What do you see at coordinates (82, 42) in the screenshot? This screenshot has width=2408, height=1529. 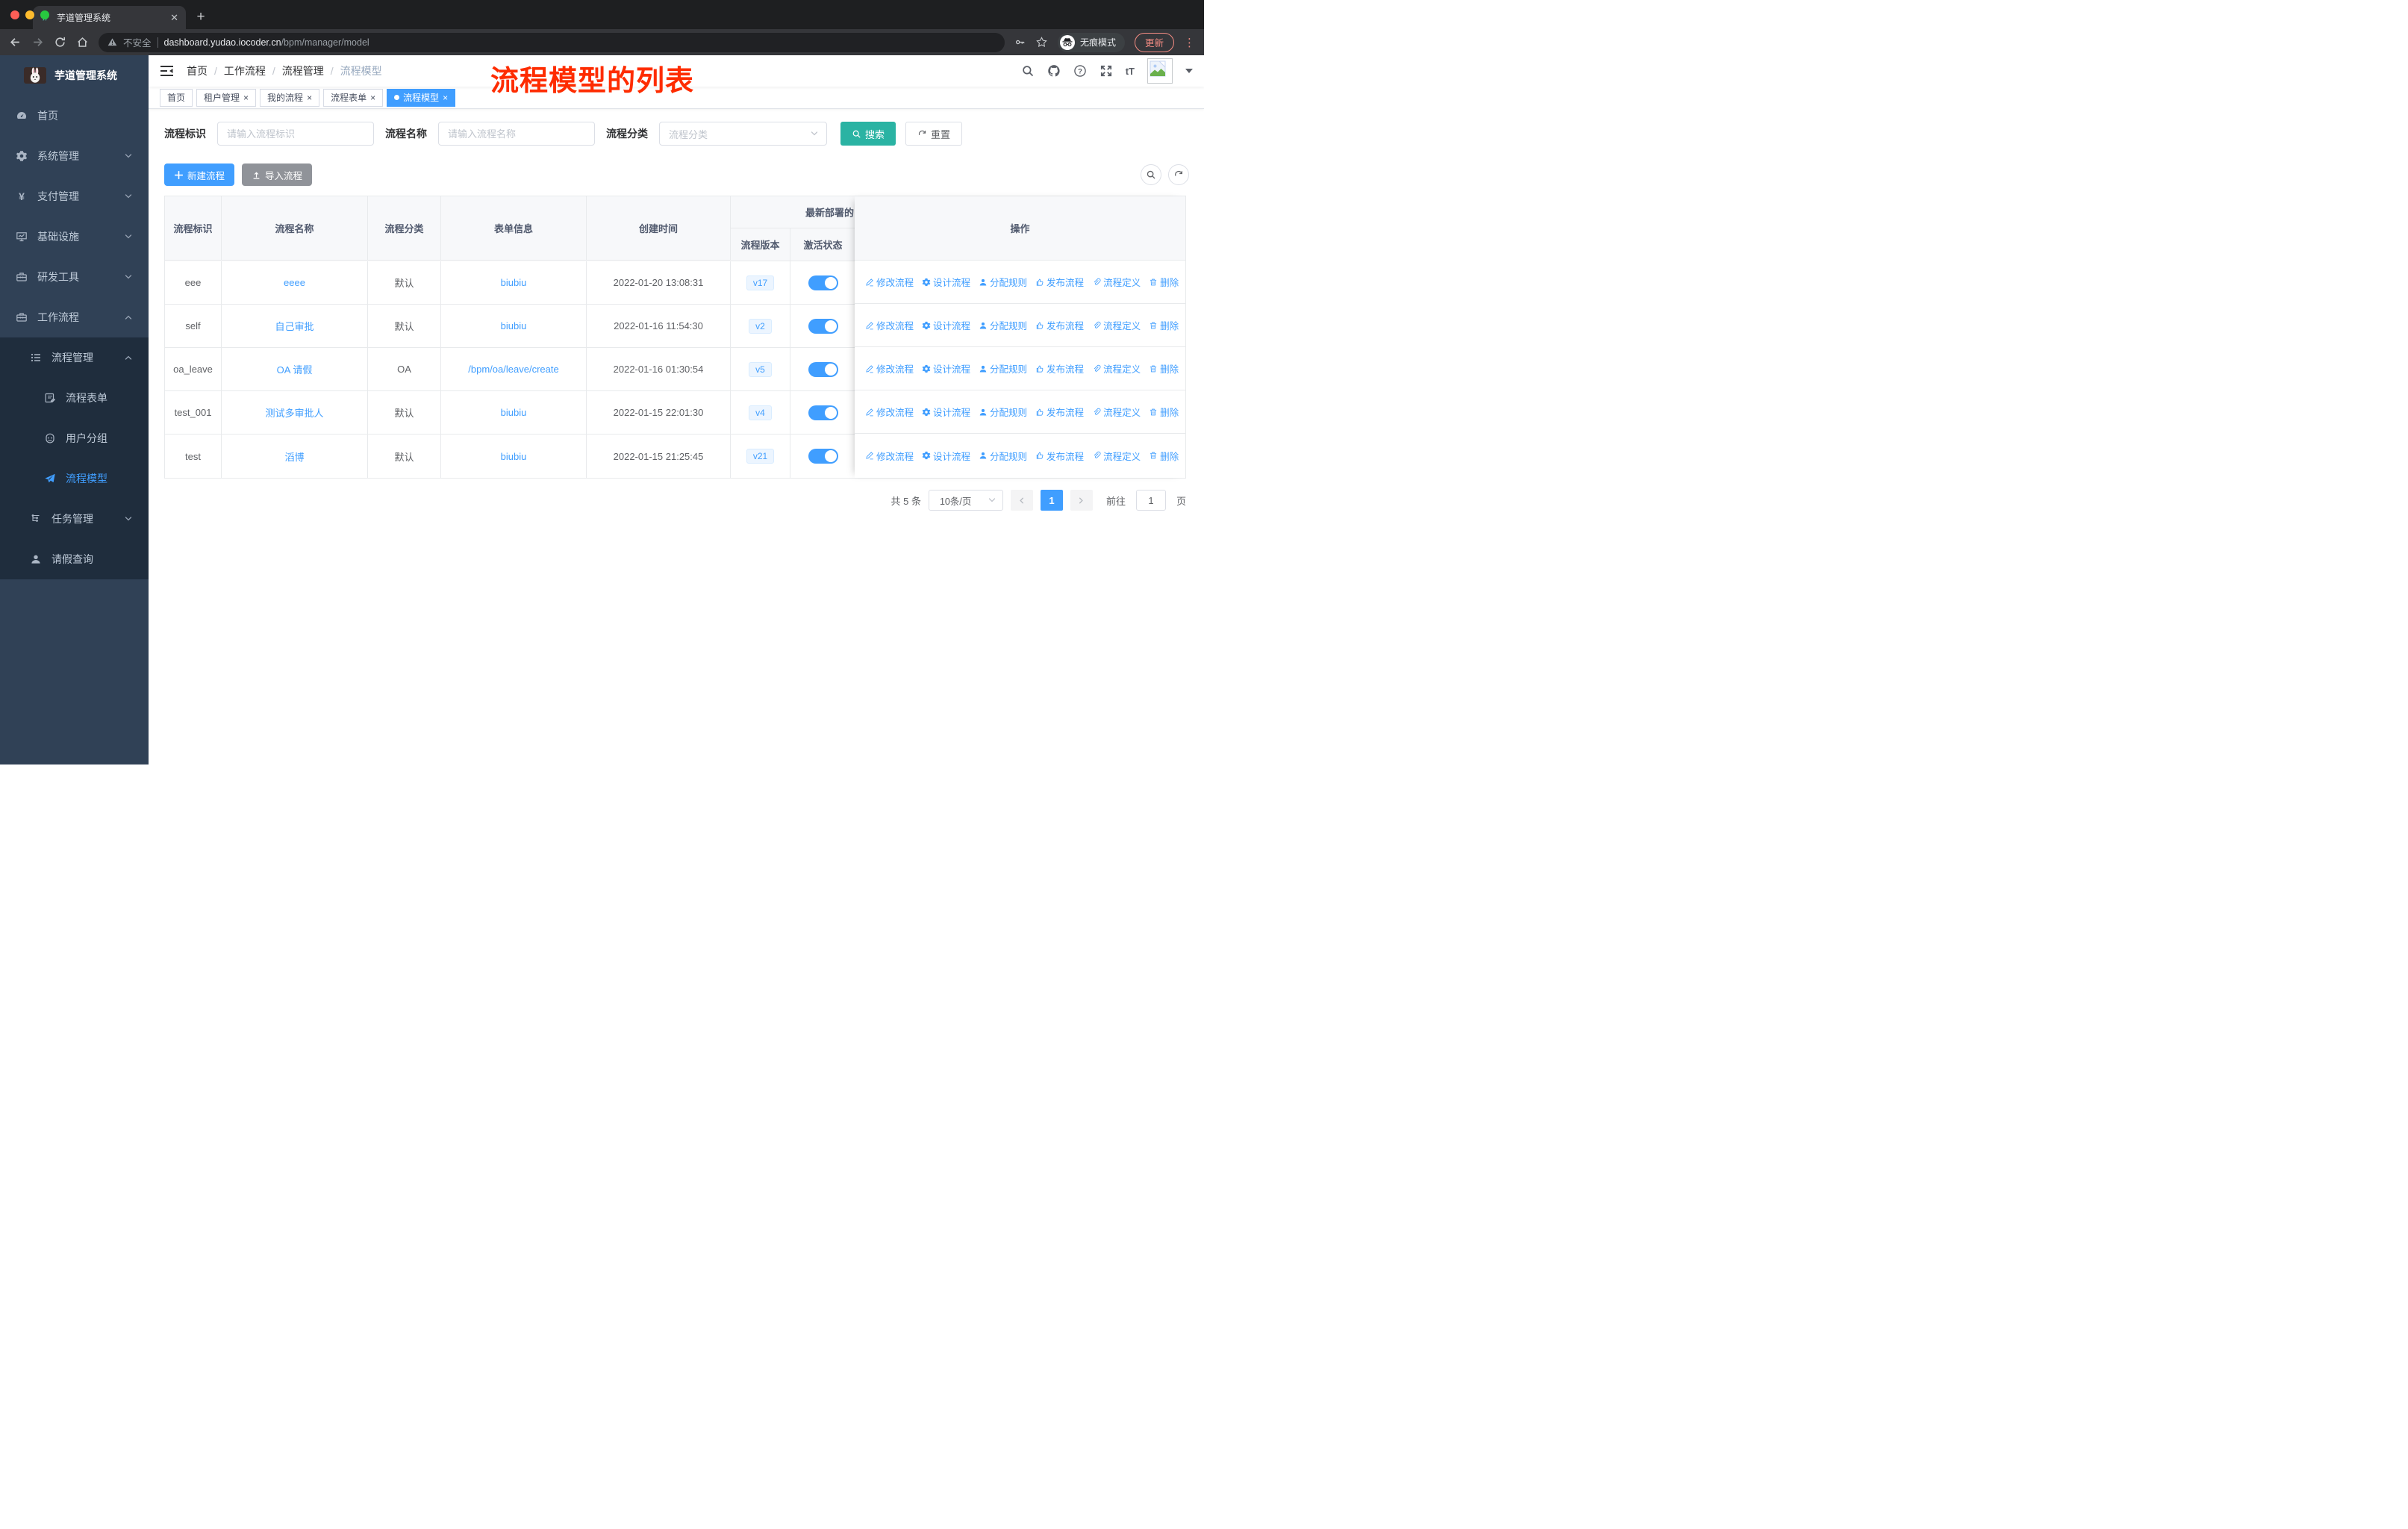 I see `home-icon` at bounding box center [82, 42].